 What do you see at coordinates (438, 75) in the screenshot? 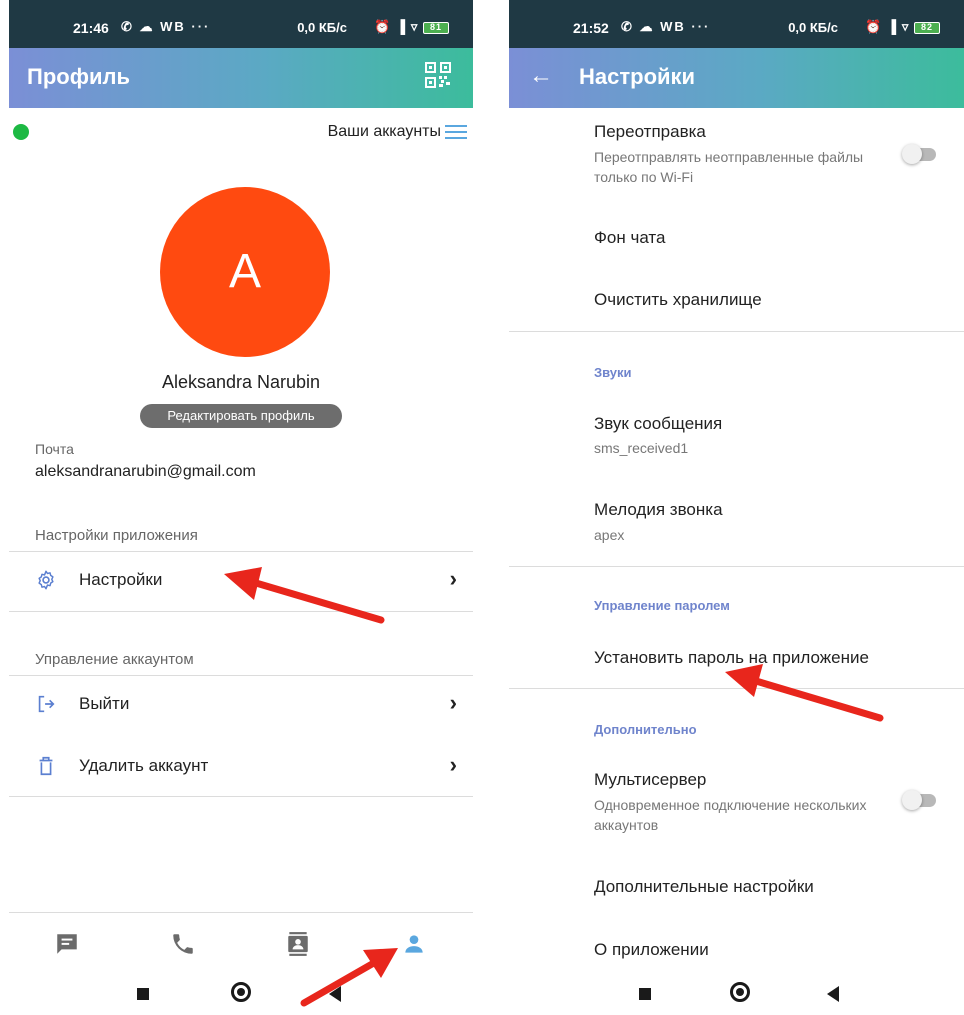
I see `qr-code-icon` at bounding box center [438, 75].